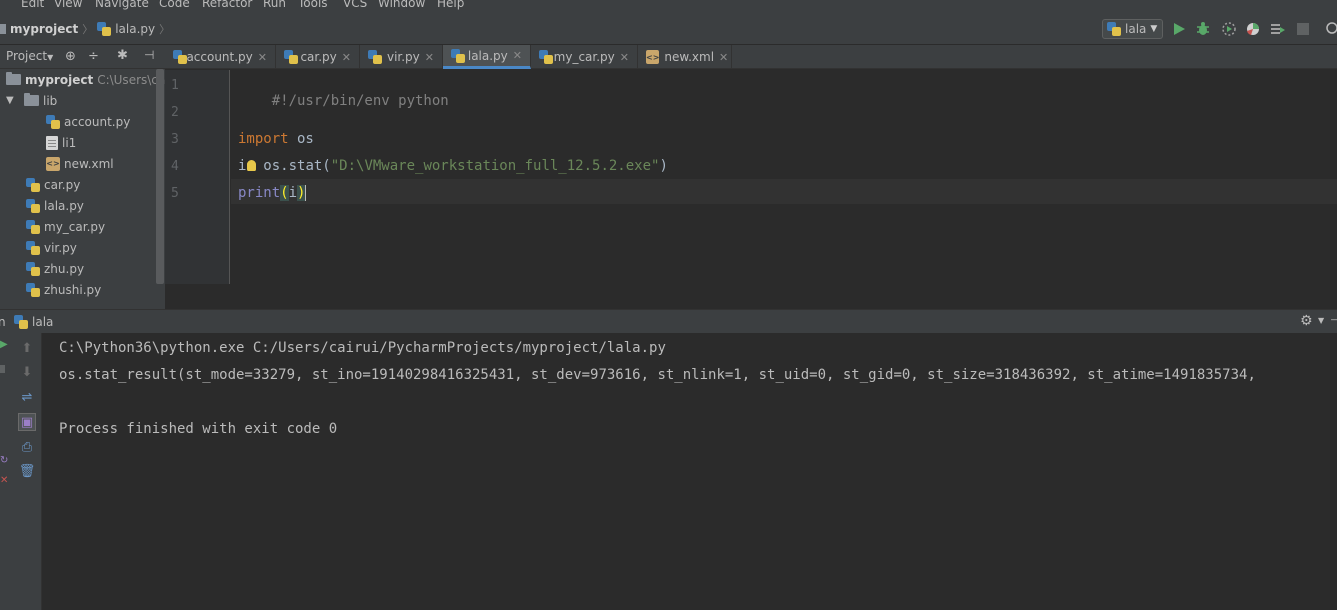 The image size is (1337, 610). Describe the element at coordinates (313, 5) in the screenshot. I see `menu-tools: Tools` at that location.